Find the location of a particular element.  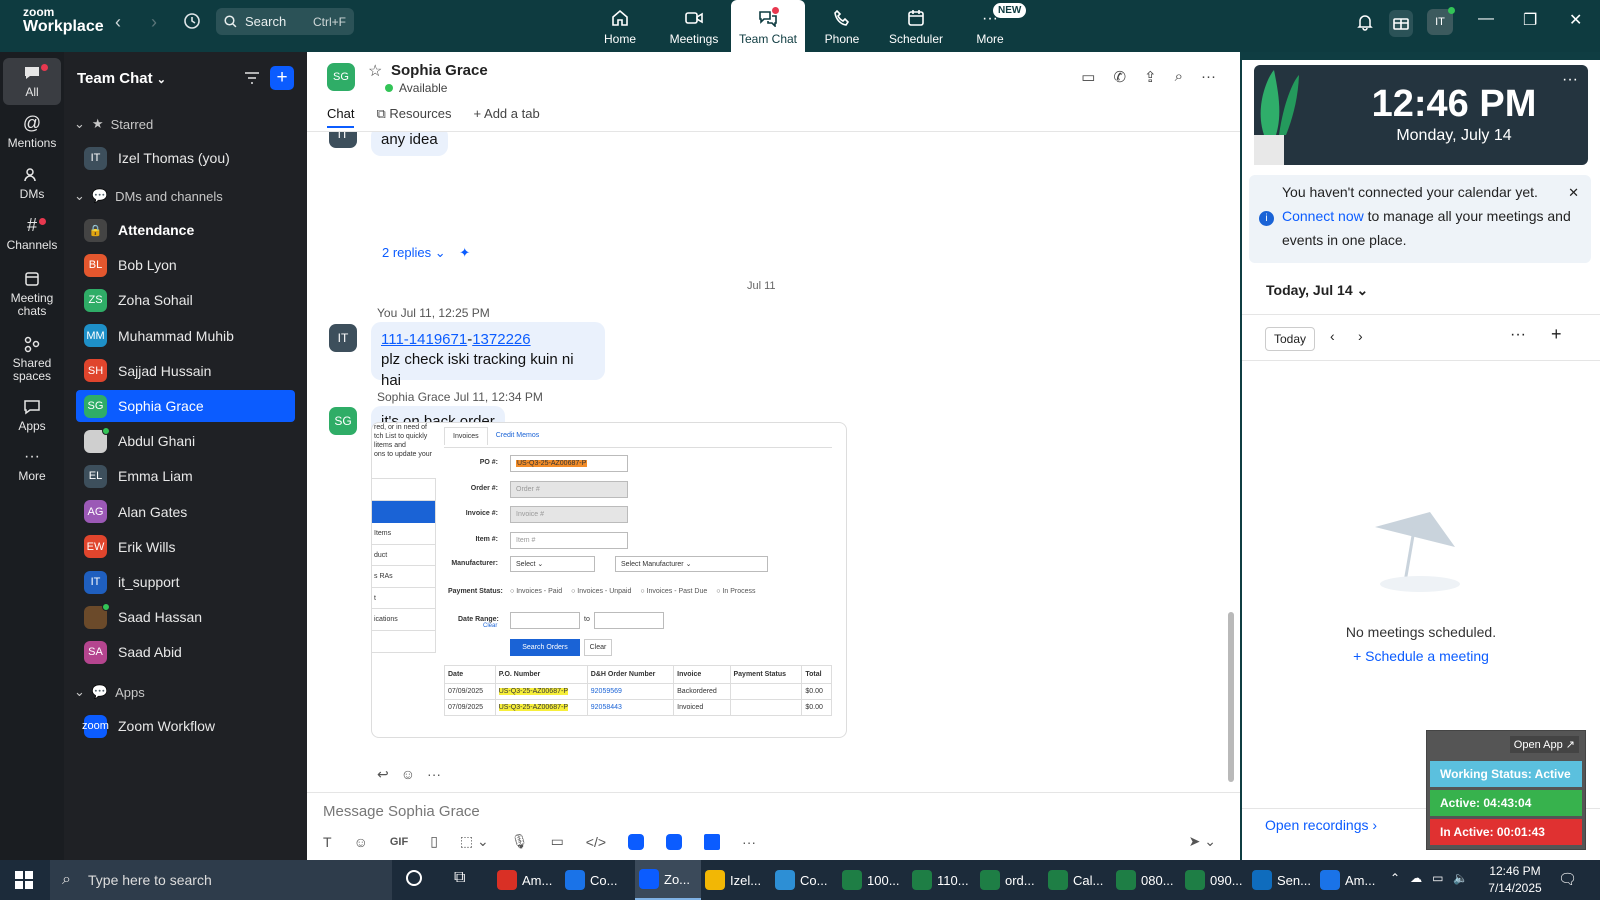

message-avatar: SG is located at coordinates (343, 421).